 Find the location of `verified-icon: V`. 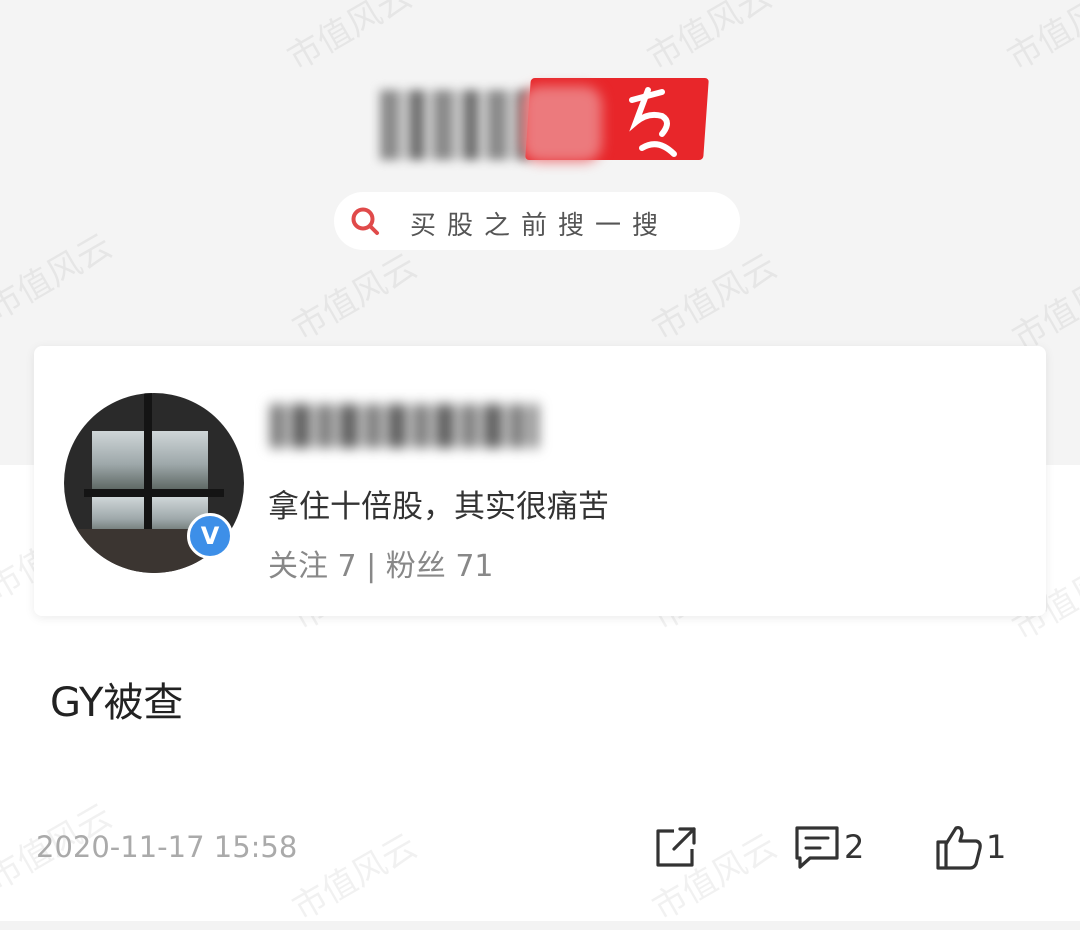

verified-icon: V is located at coordinates (210, 536).